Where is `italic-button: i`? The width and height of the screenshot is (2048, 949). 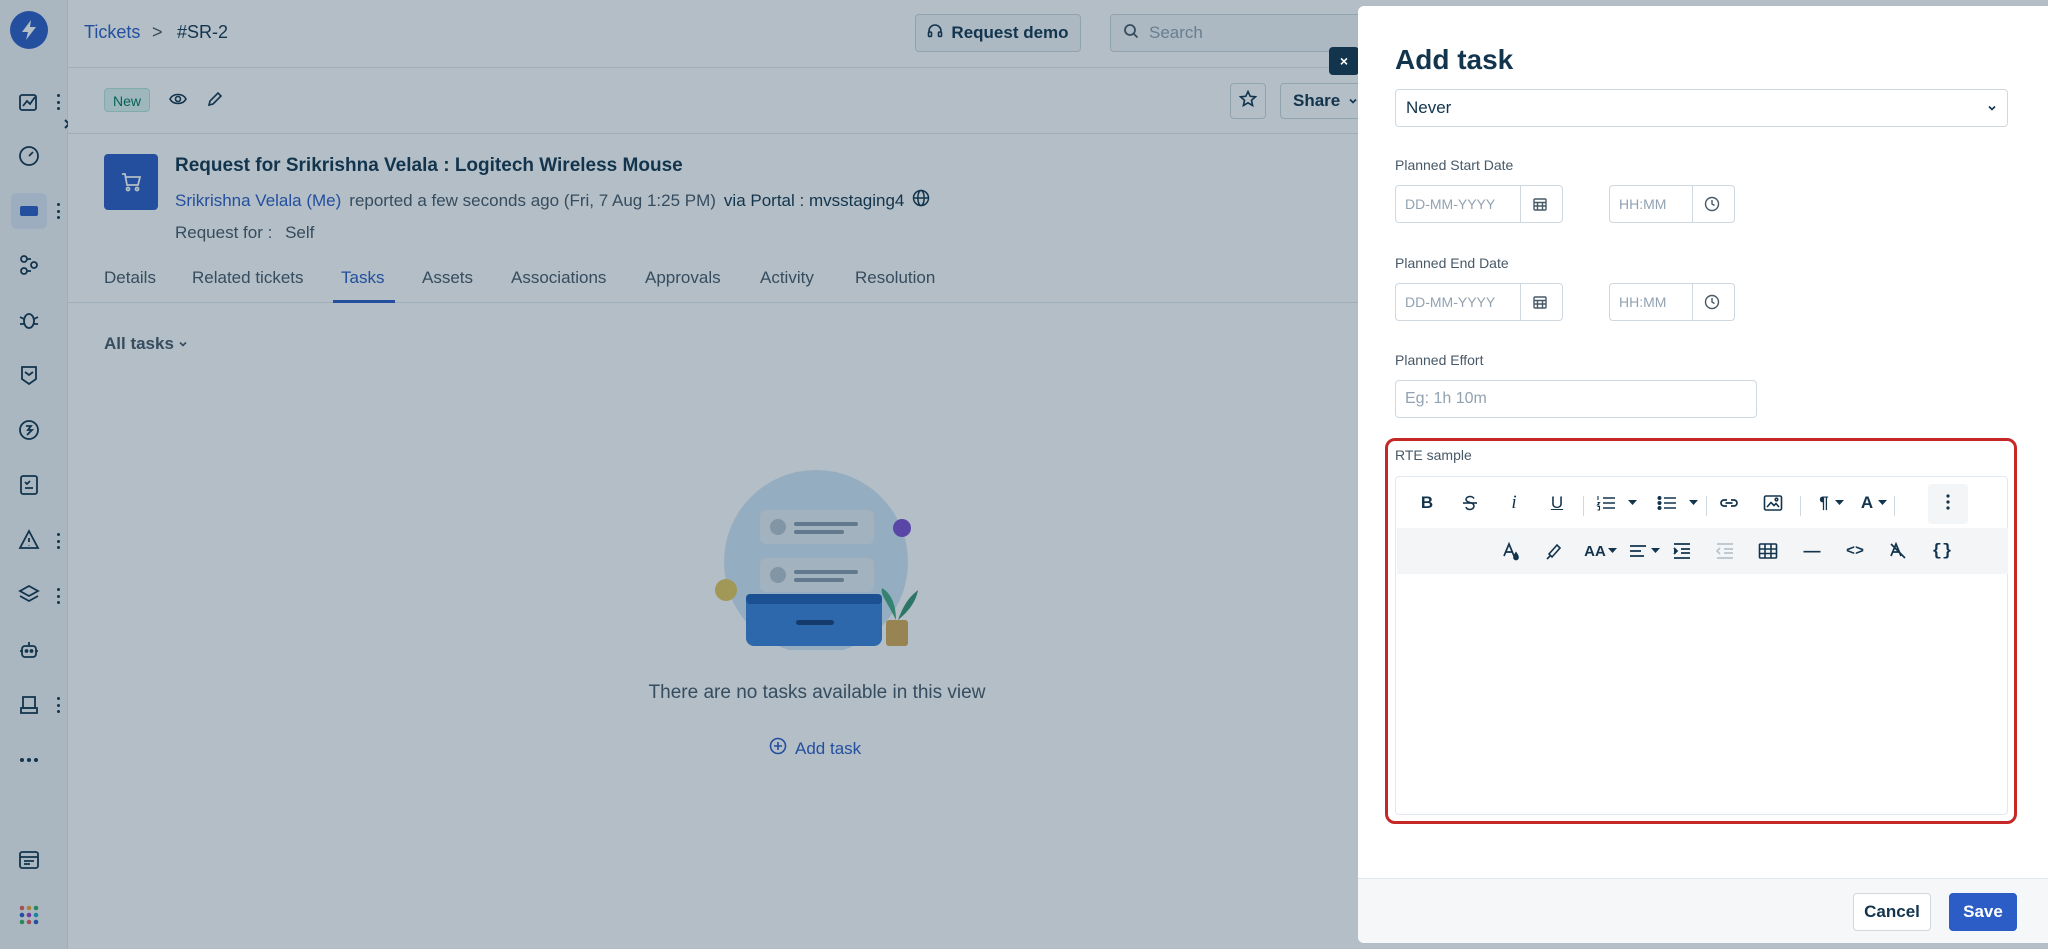
italic-button: i is located at coordinates (1514, 503).